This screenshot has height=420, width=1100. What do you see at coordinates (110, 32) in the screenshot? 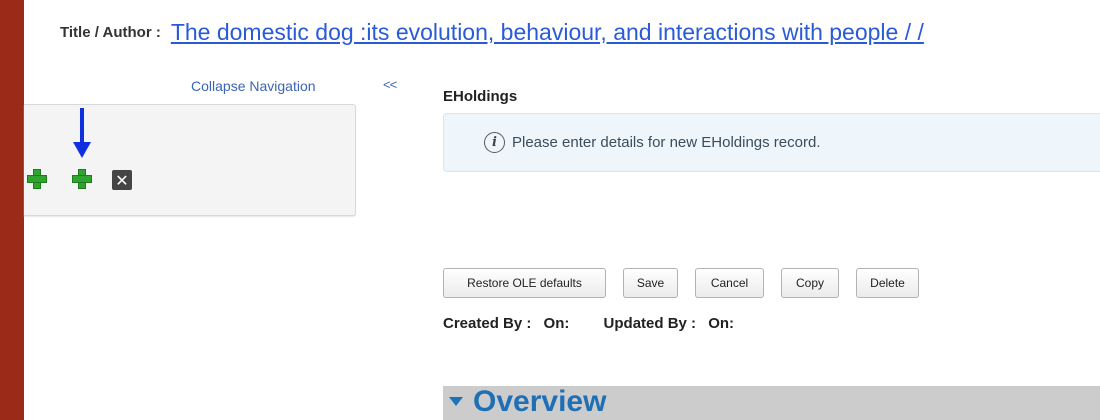
I see `title-author-label: Title / Author :` at bounding box center [110, 32].